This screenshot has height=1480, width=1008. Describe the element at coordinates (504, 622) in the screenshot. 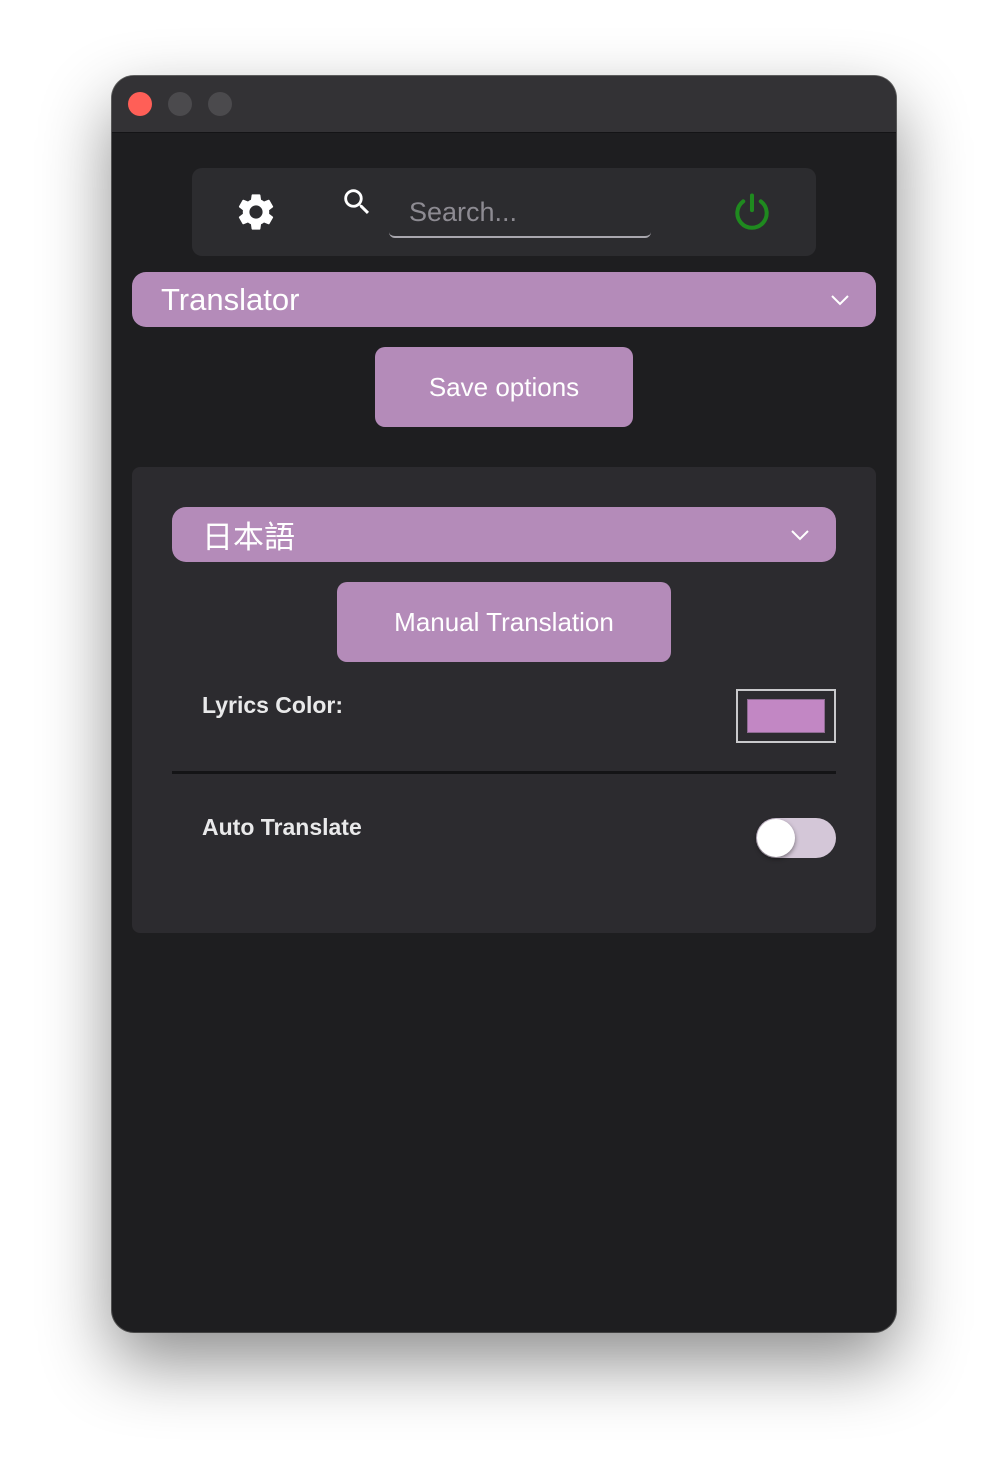

I see `manual-translation-button: Manual Translation` at that location.